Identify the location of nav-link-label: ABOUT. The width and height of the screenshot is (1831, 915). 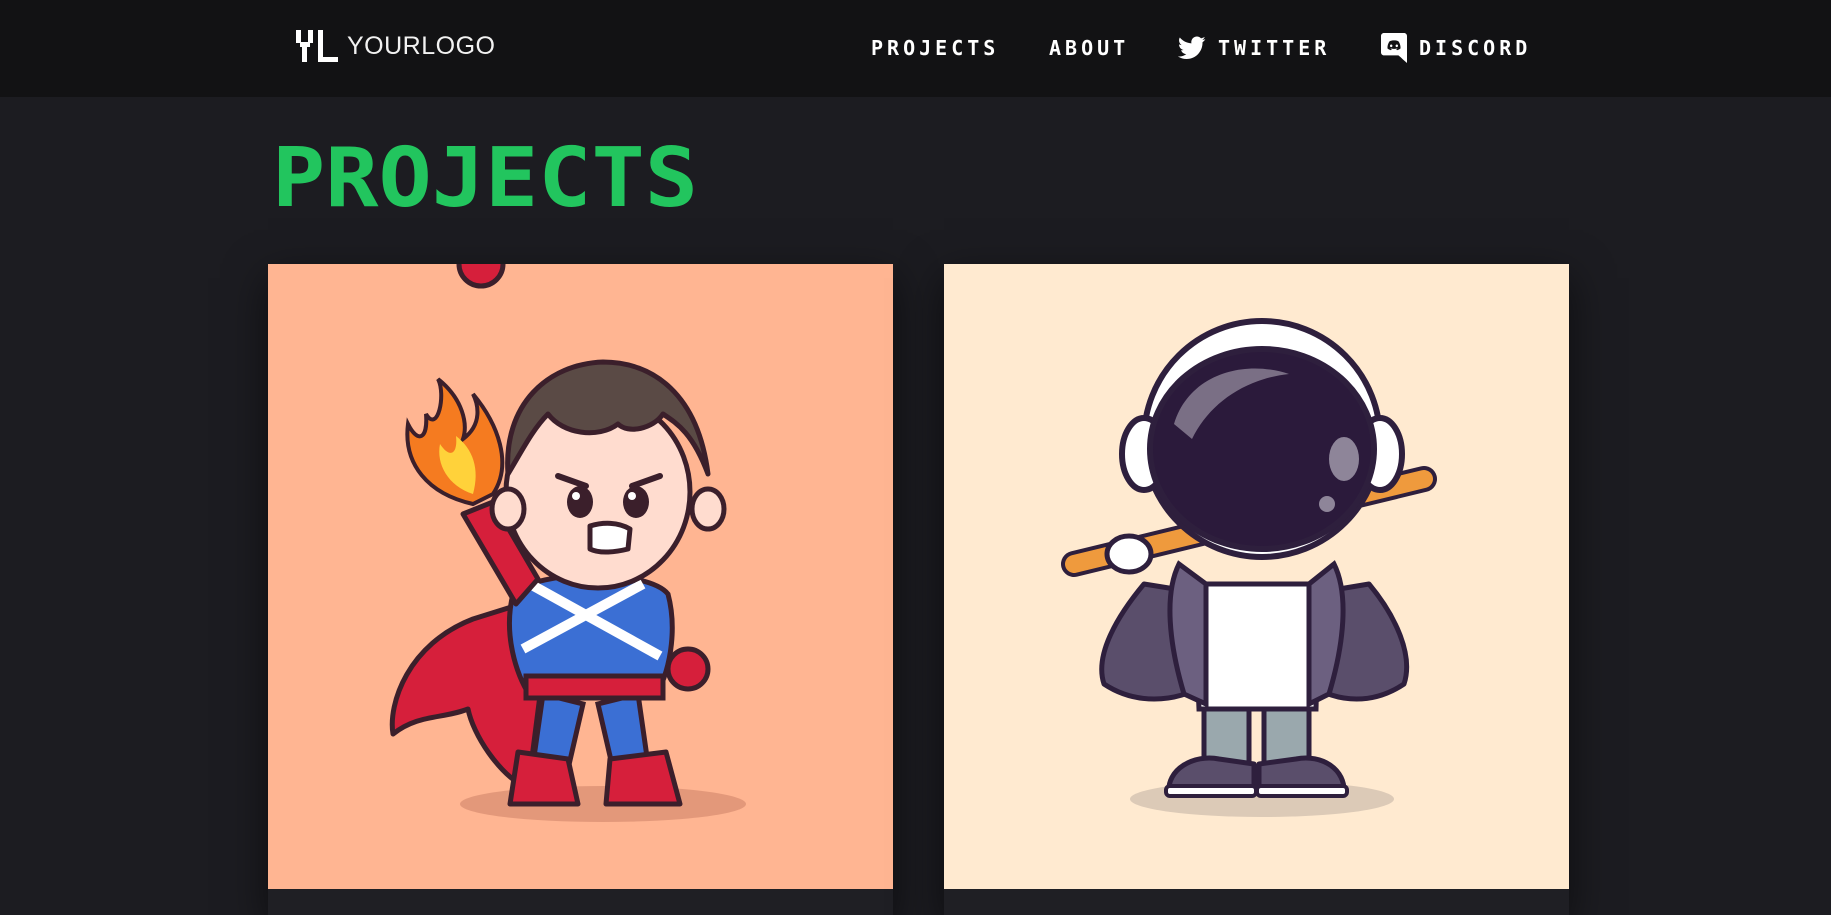
(1089, 48).